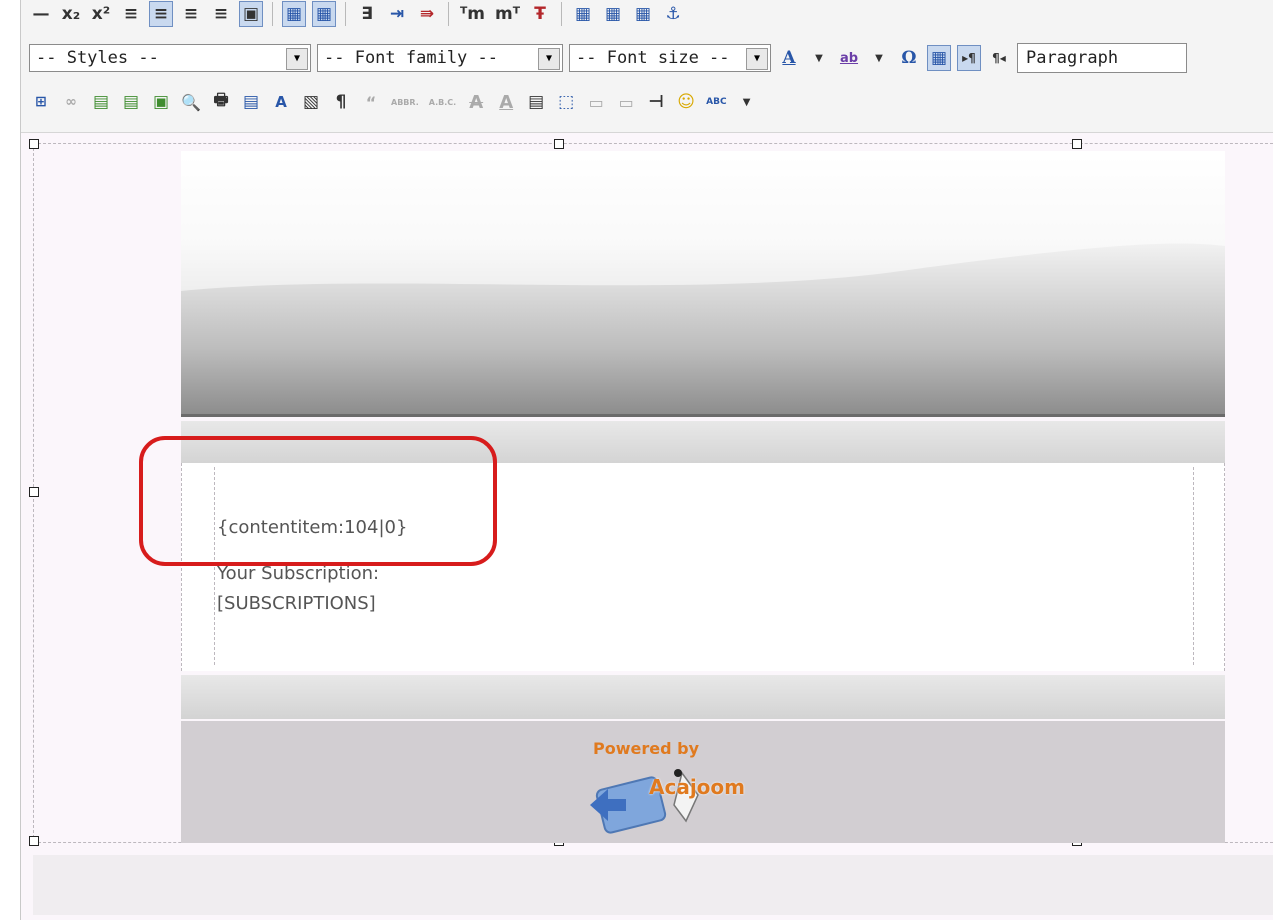  I want to click on visual-chars-icon: ⬚, so click(566, 102).